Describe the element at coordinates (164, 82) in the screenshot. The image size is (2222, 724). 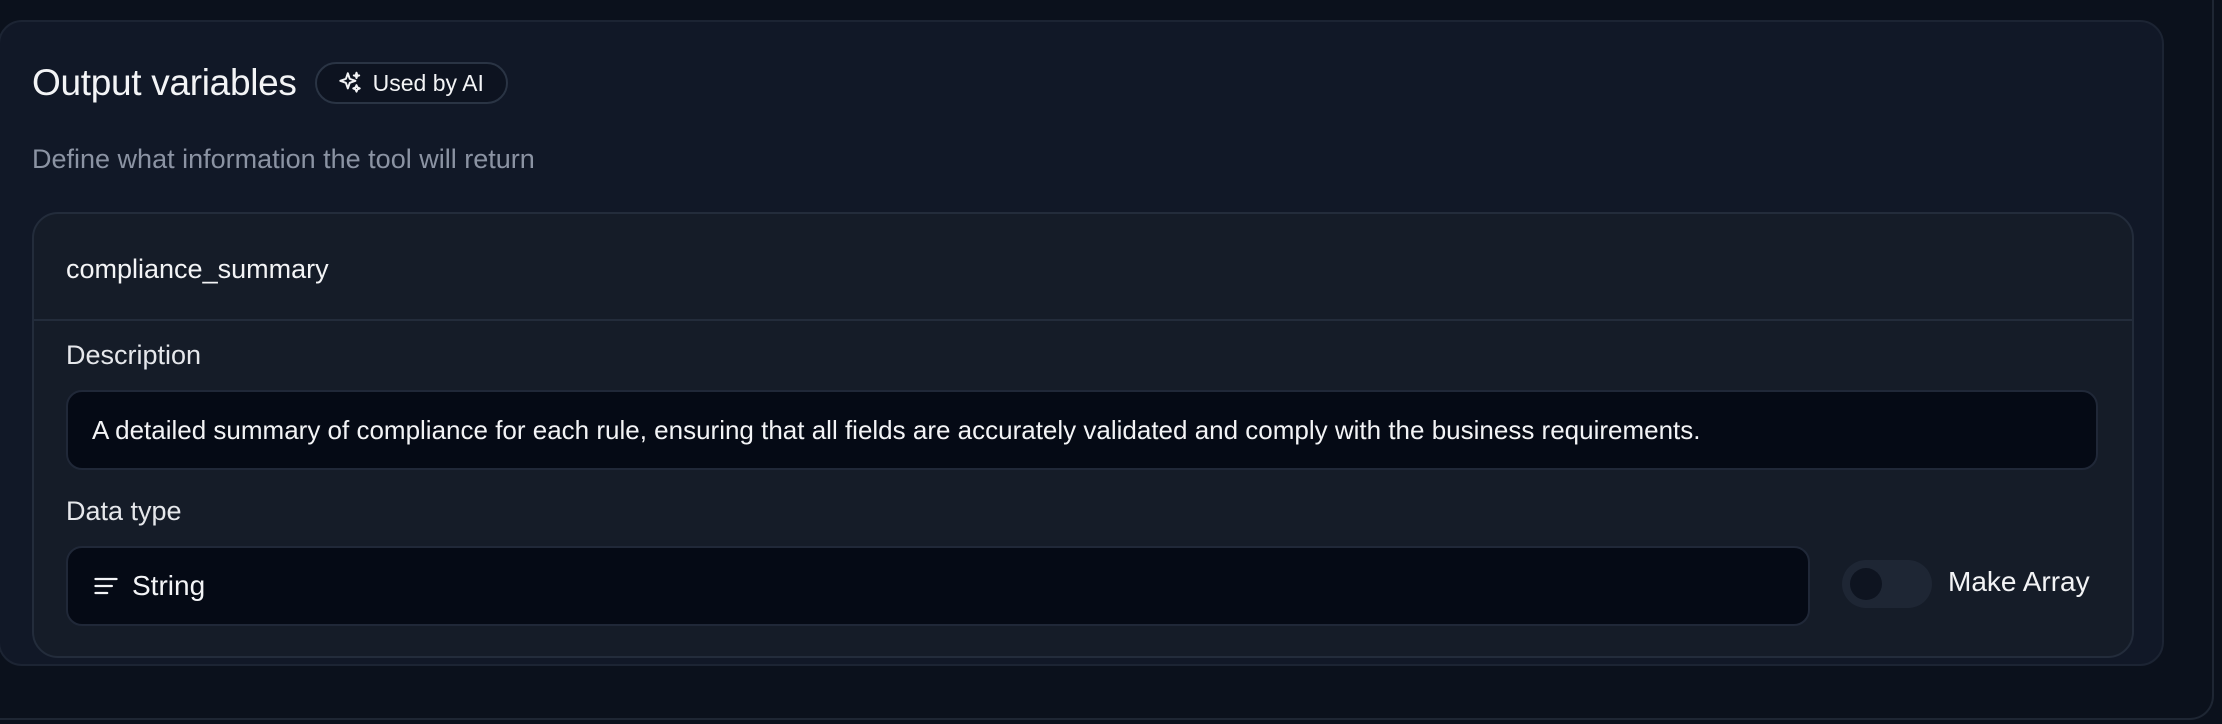
I see `section-title: Output variables` at that location.